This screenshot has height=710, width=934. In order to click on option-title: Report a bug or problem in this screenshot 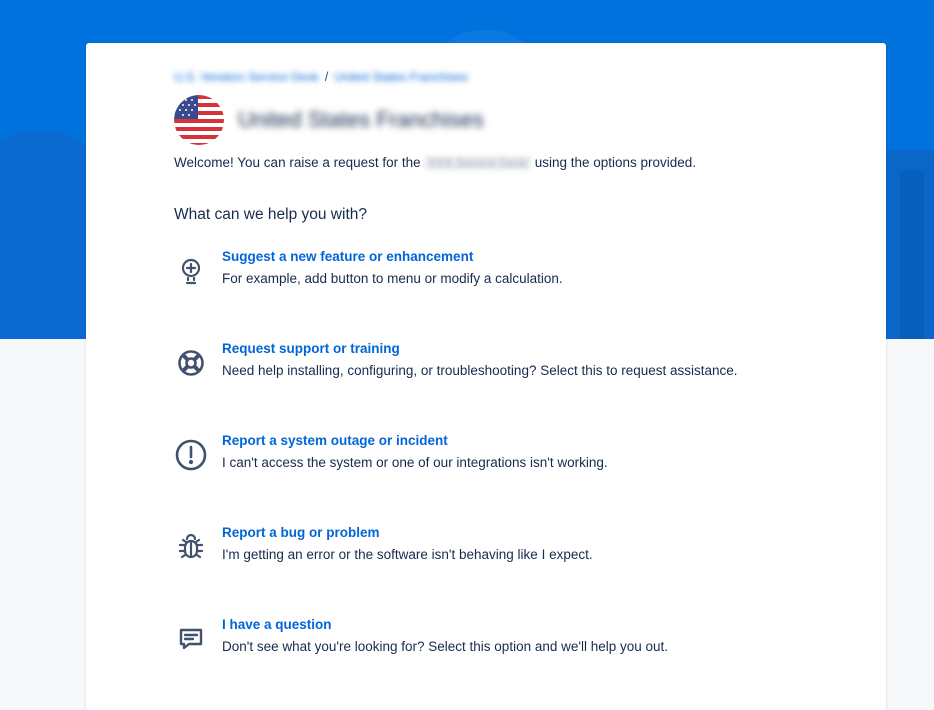, I will do `click(407, 533)`.